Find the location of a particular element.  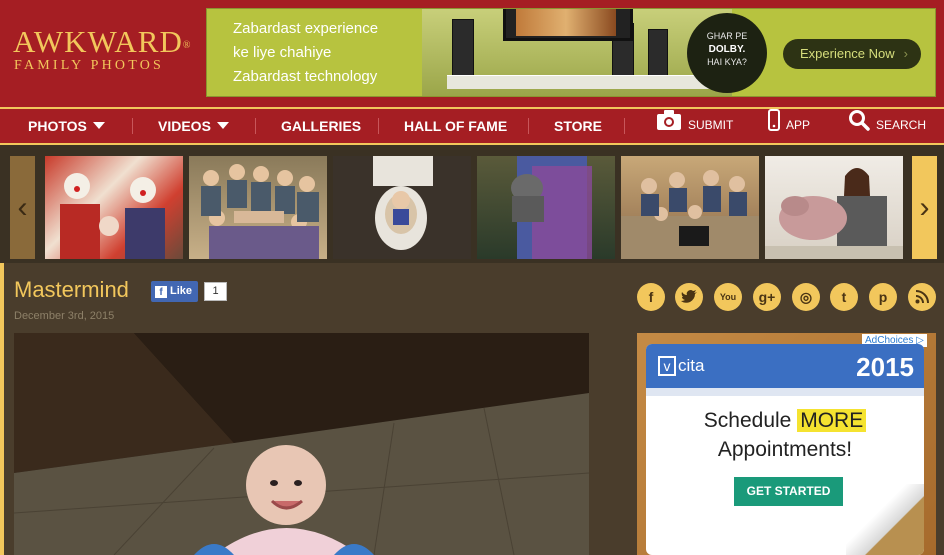

thumbnail-woman-cat is located at coordinates (546, 207).